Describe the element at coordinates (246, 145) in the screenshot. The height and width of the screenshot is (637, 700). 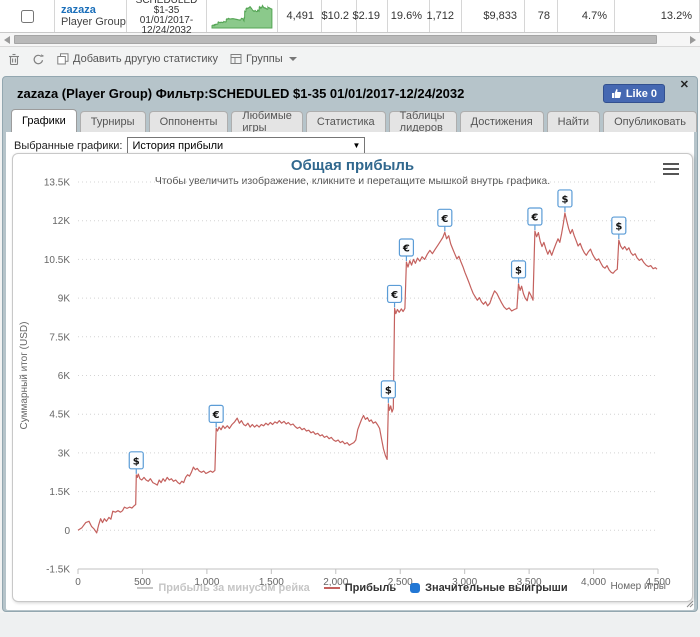
I see `graph-type-select: История прибыли ▼` at that location.